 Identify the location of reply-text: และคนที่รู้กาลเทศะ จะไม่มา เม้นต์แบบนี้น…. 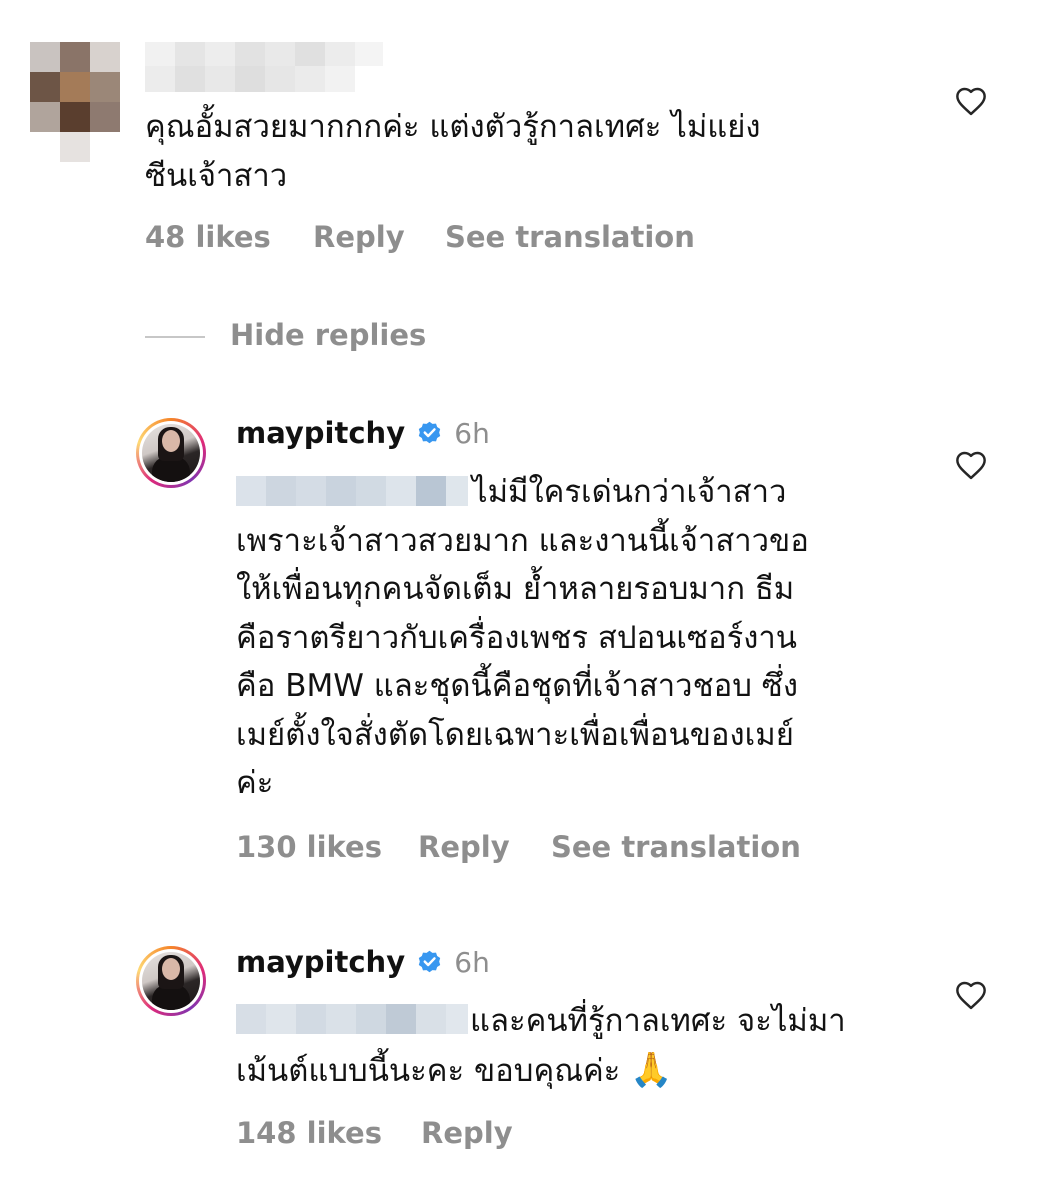
(596, 1046).